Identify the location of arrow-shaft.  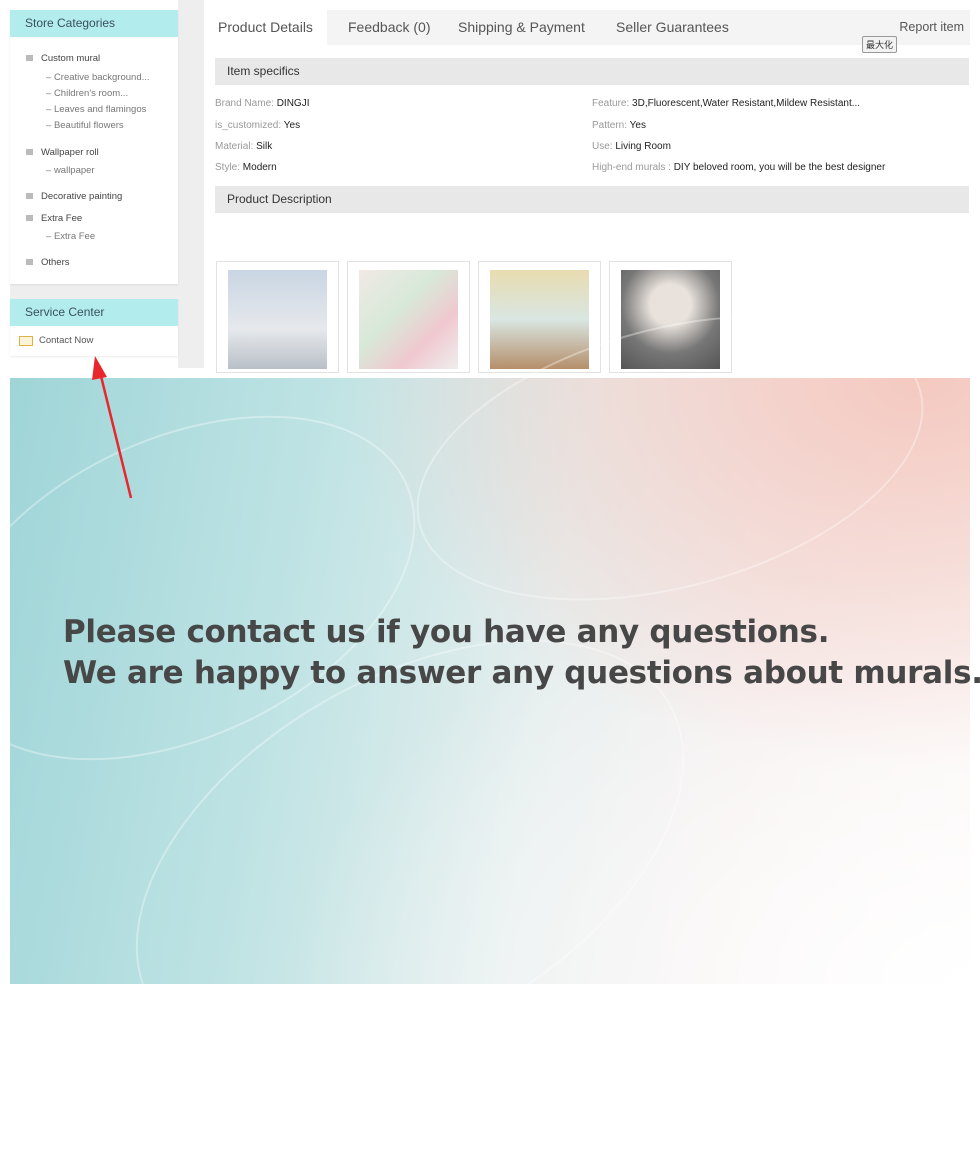
(115, 435).